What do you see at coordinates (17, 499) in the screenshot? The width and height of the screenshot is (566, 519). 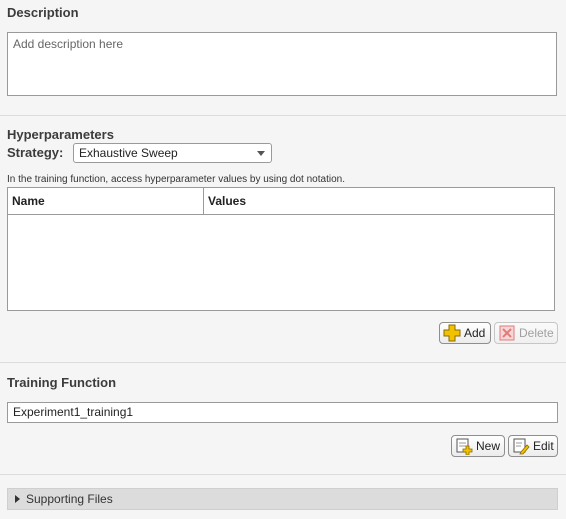 I see `triangle-right-icon` at bounding box center [17, 499].